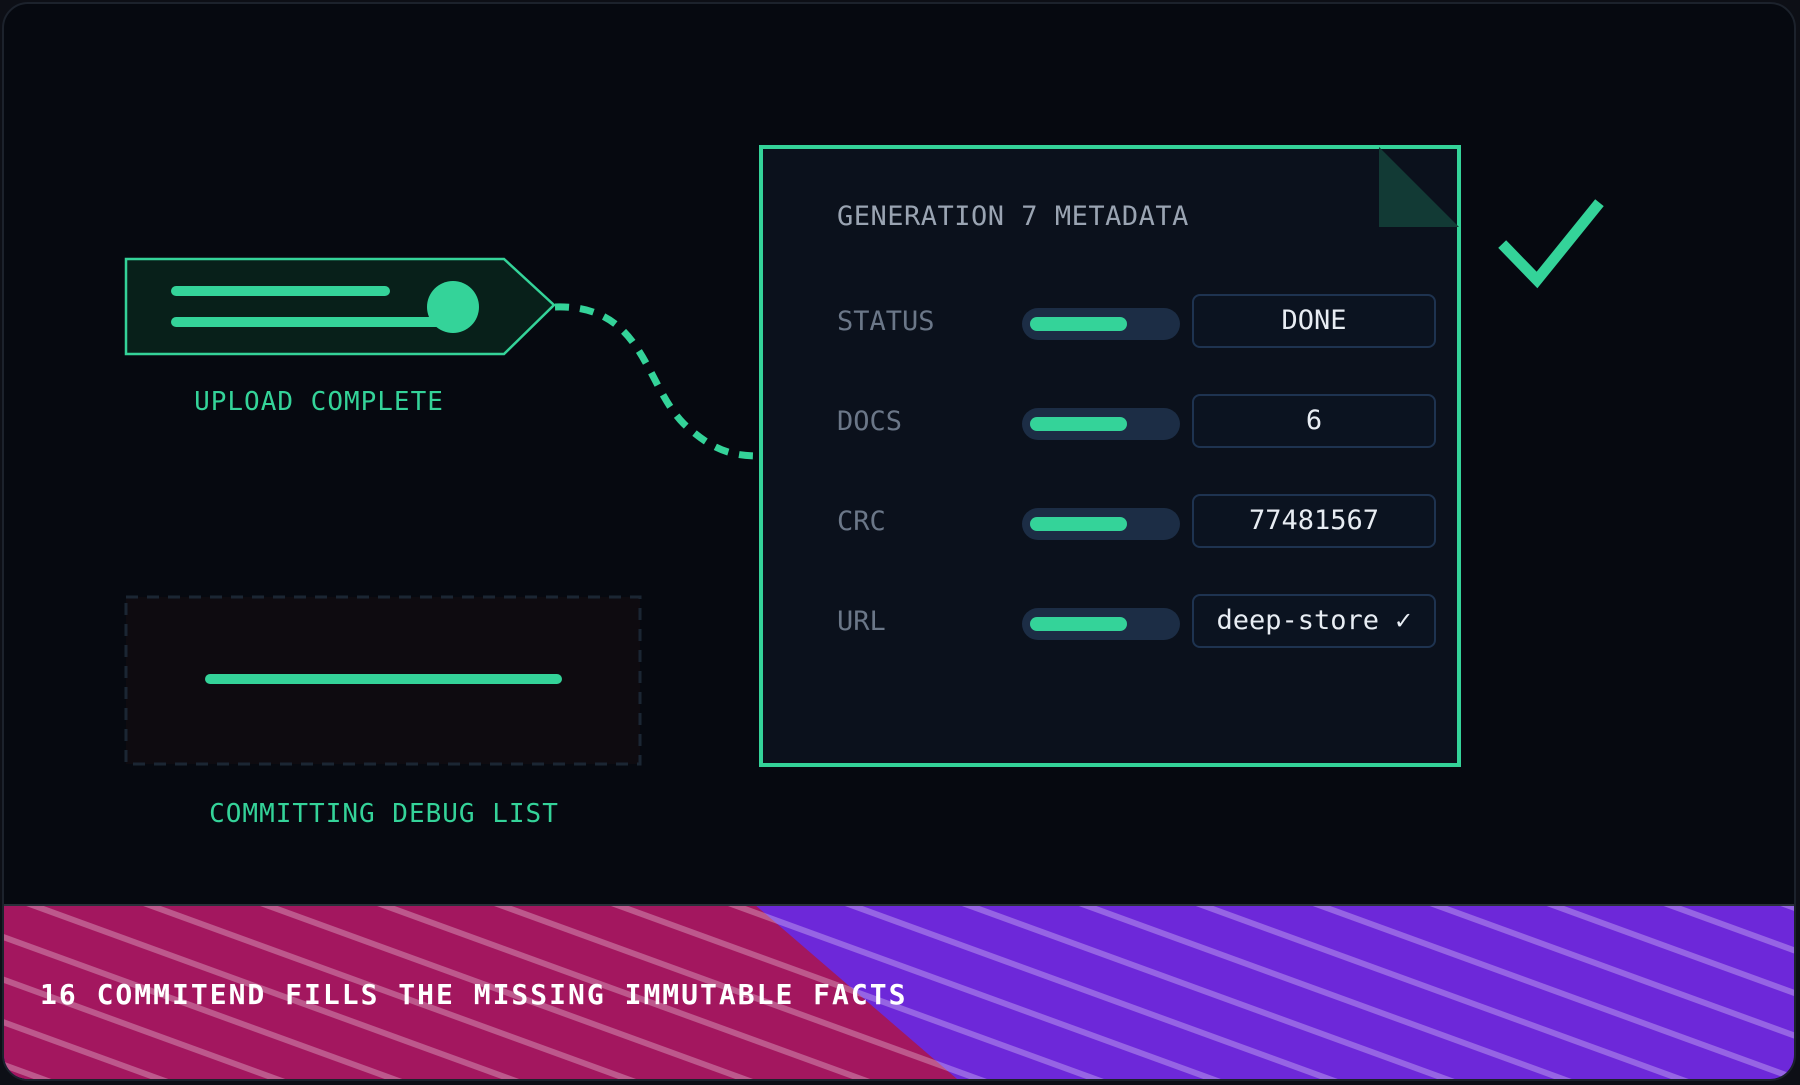 The height and width of the screenshot is (1085, 1800). I want to click on debug-list-box, so click(383, 680).